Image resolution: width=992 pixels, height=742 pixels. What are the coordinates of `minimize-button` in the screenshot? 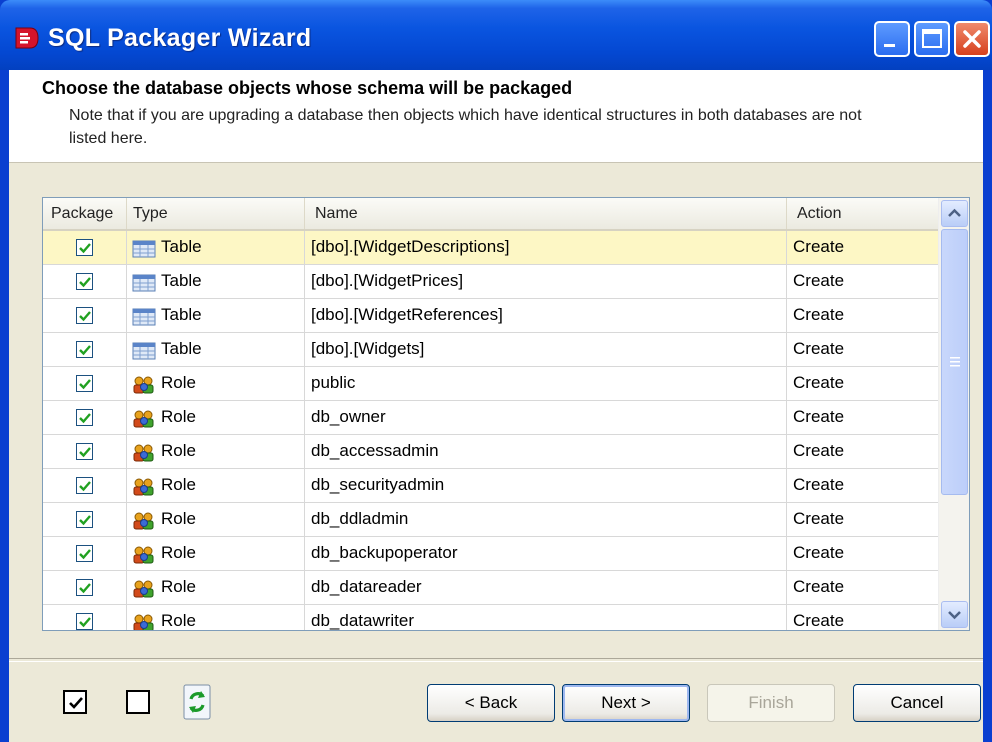 It's located at (892, 39).